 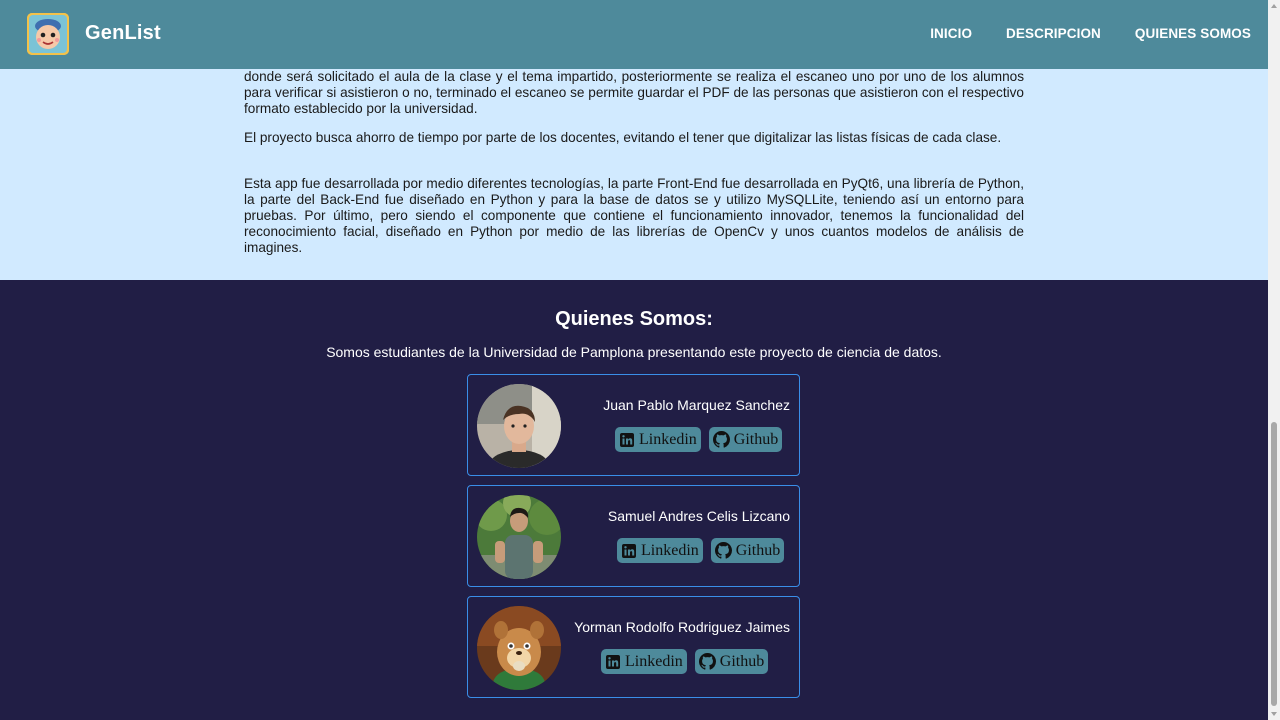 What do you see at coordinates (1274, 714) in the screenshot?
I see `scroll-down-arrow-icon` at bounding box center [1274, 714].